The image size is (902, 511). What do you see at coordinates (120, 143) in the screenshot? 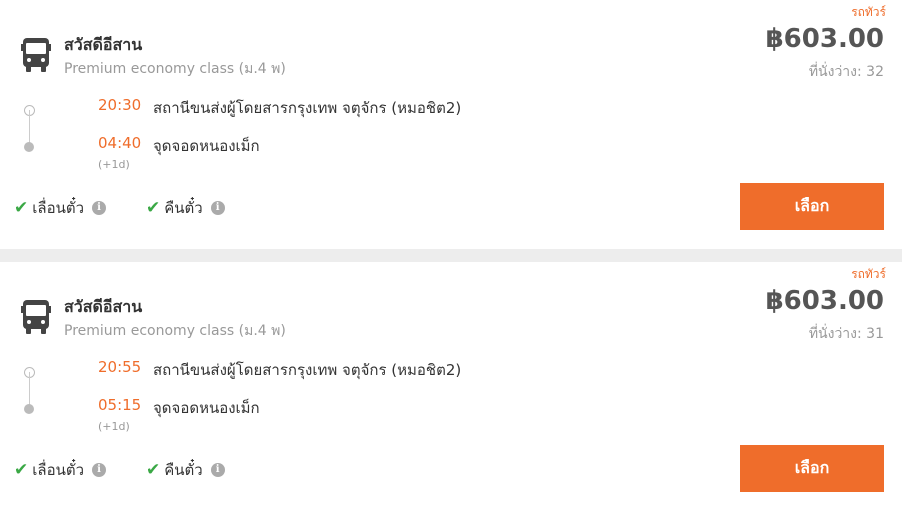
I see `arrive-time: 04:40` at bounding box center [120, 143].